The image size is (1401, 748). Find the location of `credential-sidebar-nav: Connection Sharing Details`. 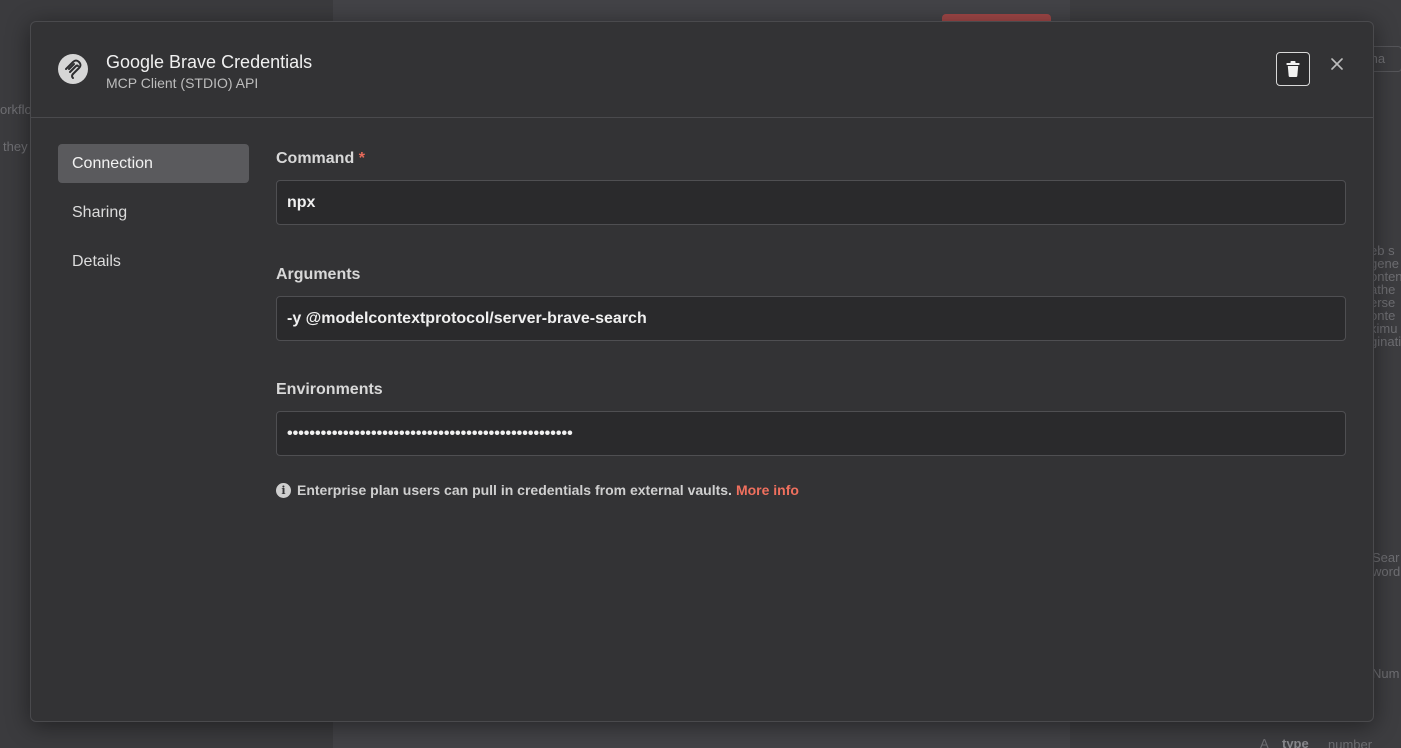

credential-sidebar-nav: Connection Sharing Details is located at coordinates (153, 217).